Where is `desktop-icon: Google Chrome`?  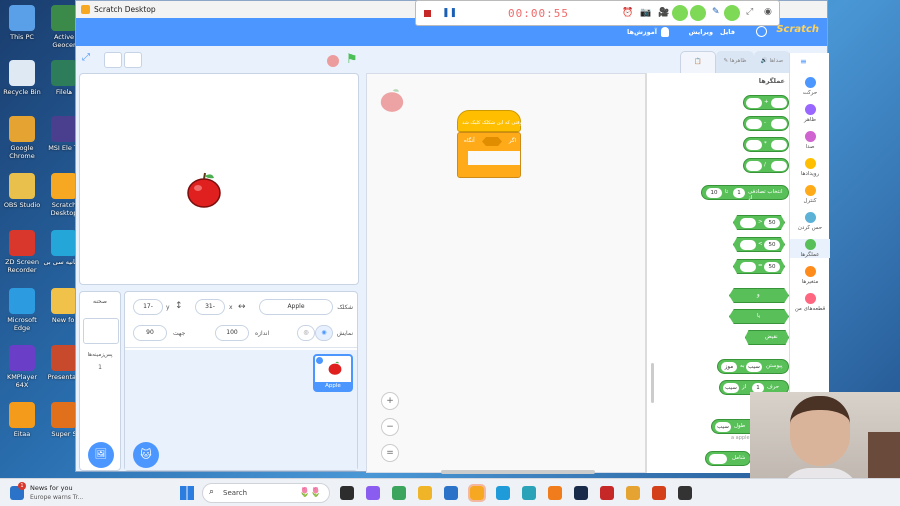 desktop-icon: Google Chrome is located at coordinates (22, 138).